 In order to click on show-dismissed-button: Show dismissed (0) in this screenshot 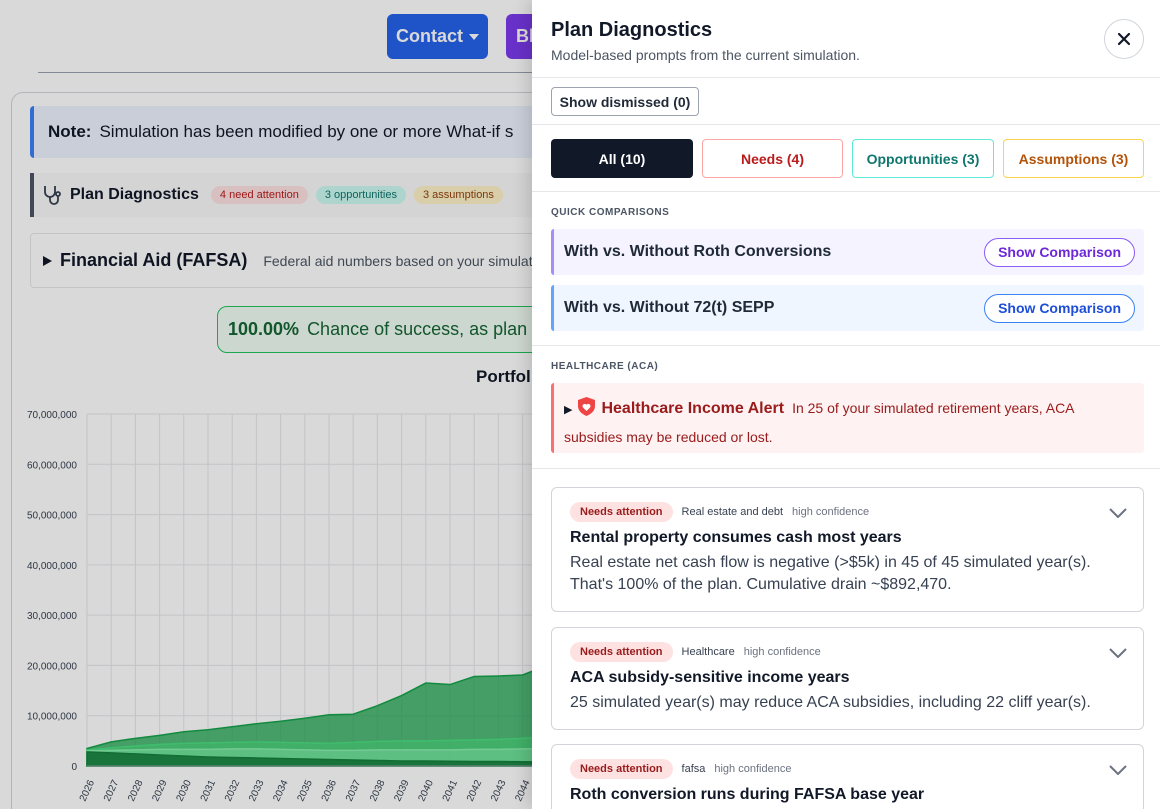, I will do `click(625, 101)`.